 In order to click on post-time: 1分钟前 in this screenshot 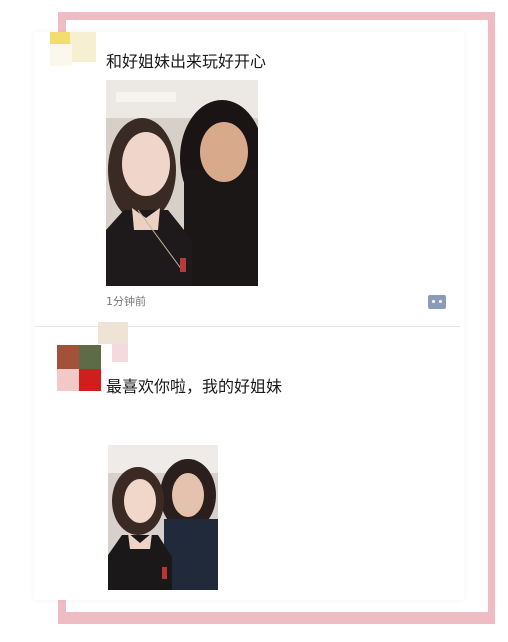, I will do `click(126, 301)`.